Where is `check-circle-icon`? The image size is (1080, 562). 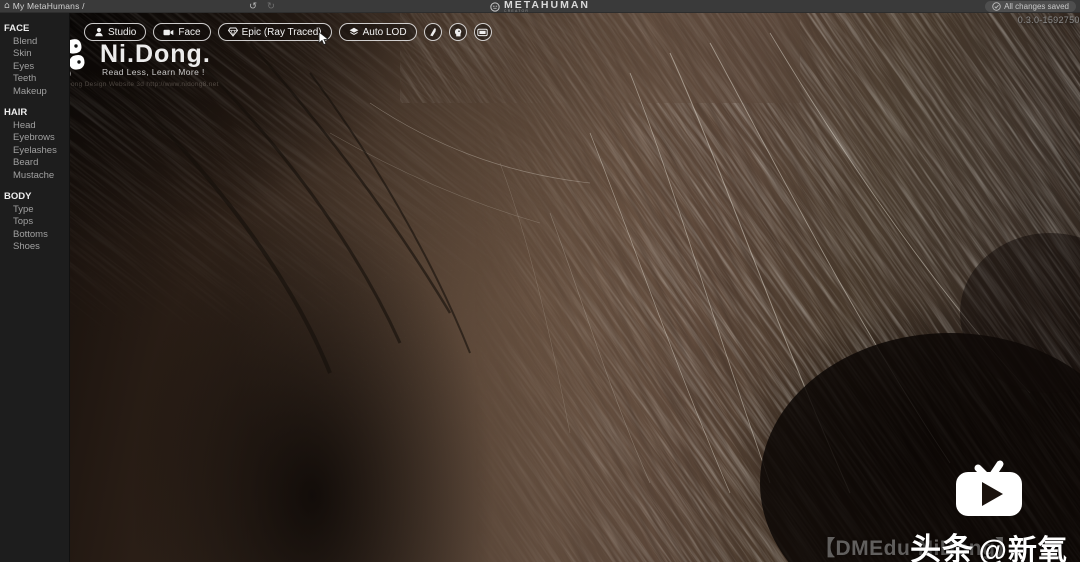 check-circle-icon is located at coordinates (996, 6).